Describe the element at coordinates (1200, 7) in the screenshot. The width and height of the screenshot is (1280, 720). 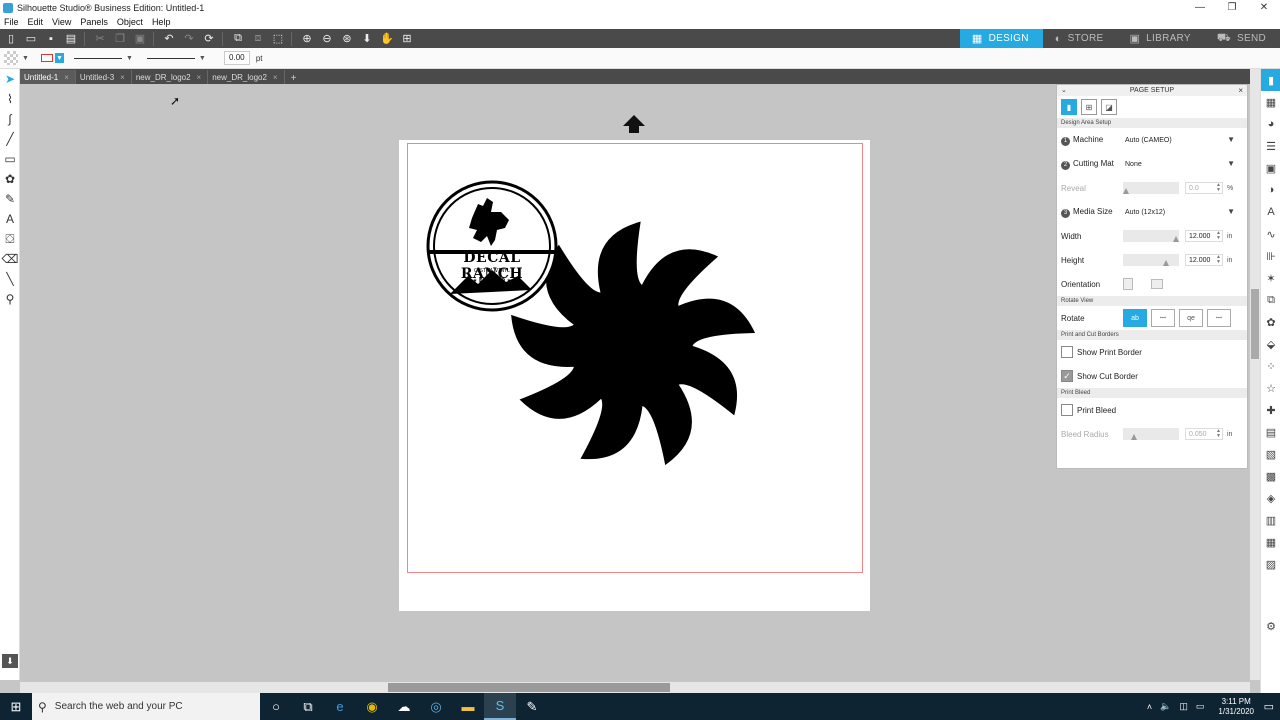
I see `minimize-button: —` at that location.